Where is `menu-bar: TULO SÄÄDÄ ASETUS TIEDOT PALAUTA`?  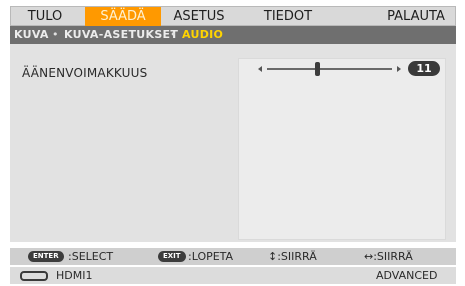 menu-bar: TULO SÄÄDÄ ASETUS TIEDOT PALAUTA is located at coordinates (233, 16).